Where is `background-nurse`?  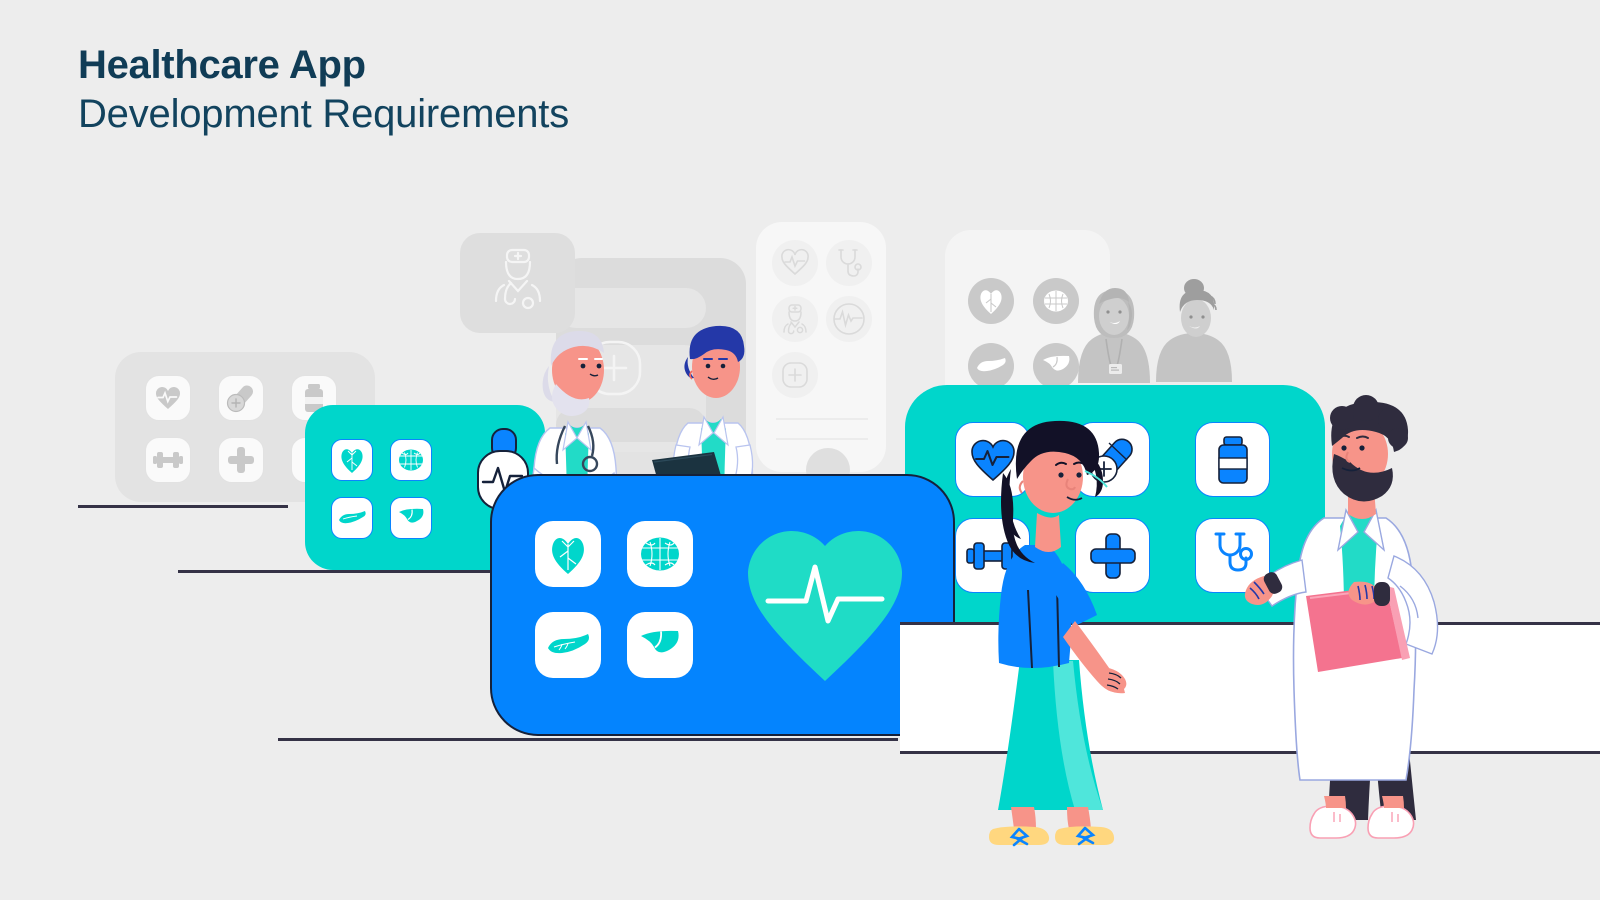
background-nurse is located at coordinates (1114, 335).